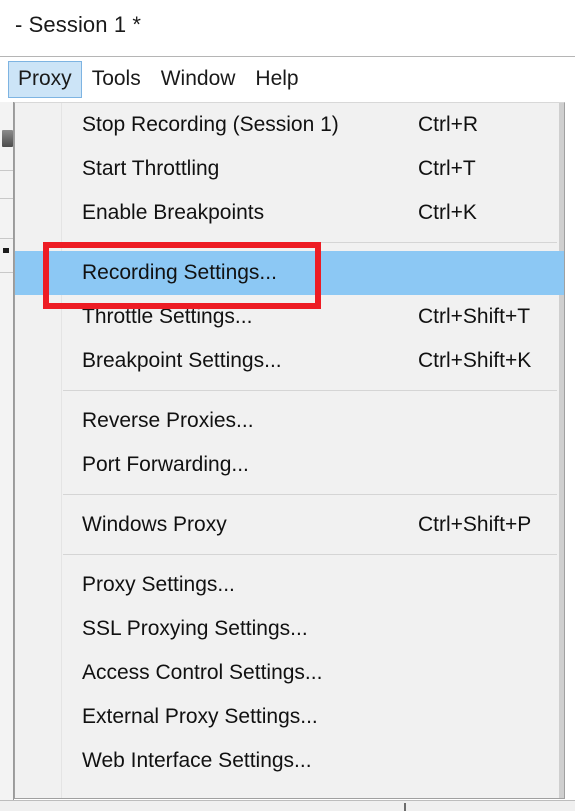 The width and height of the screenshot is (575, 811). Describe the element at coordinates (7, 138) in the screenshot. I see `background-toolbar-icon` at that location.